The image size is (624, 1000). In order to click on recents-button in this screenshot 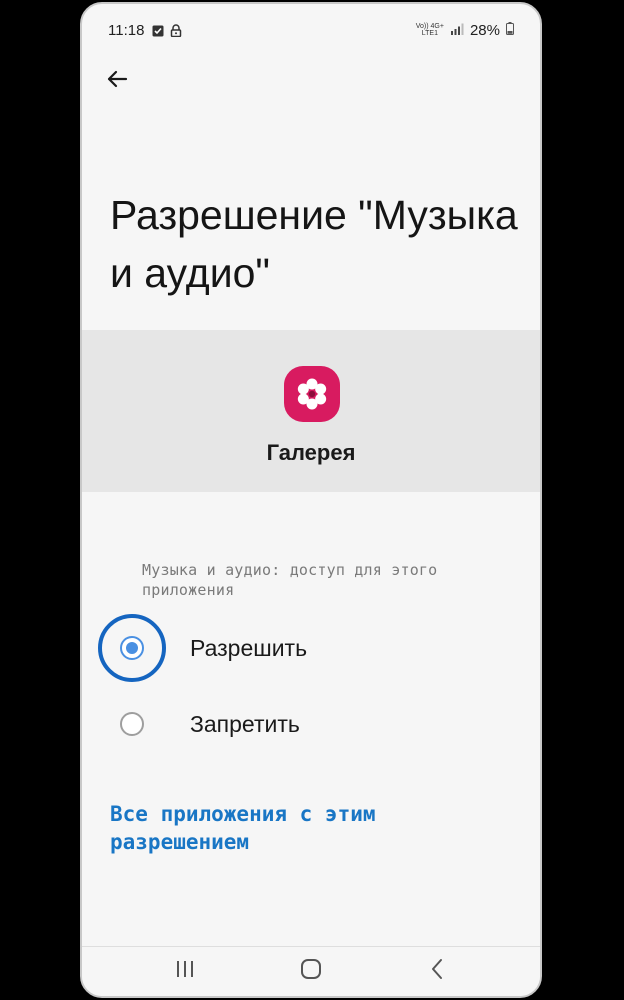, I will do `click(185, 972)`.